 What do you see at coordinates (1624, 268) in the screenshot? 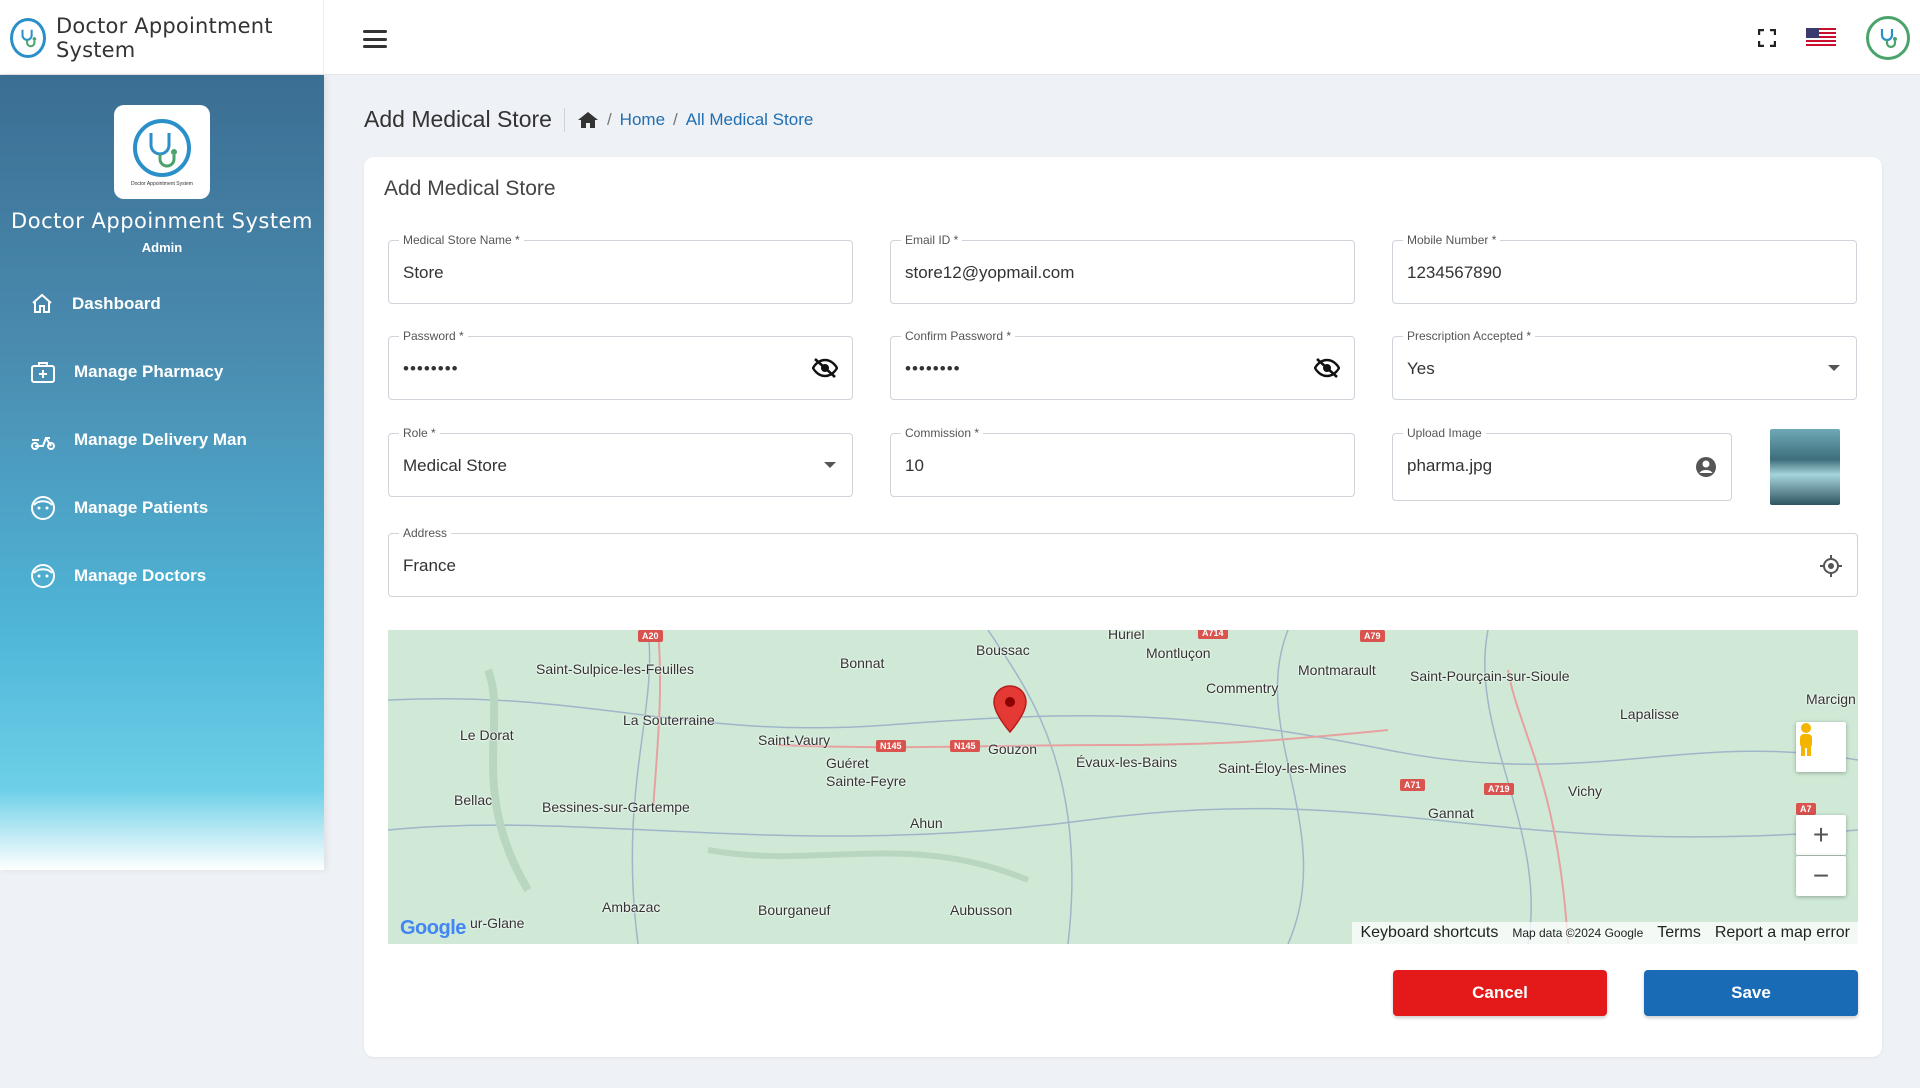
I see `mobile-field: Mobile Number * 1234567890` at bounding box center [1624, 268].